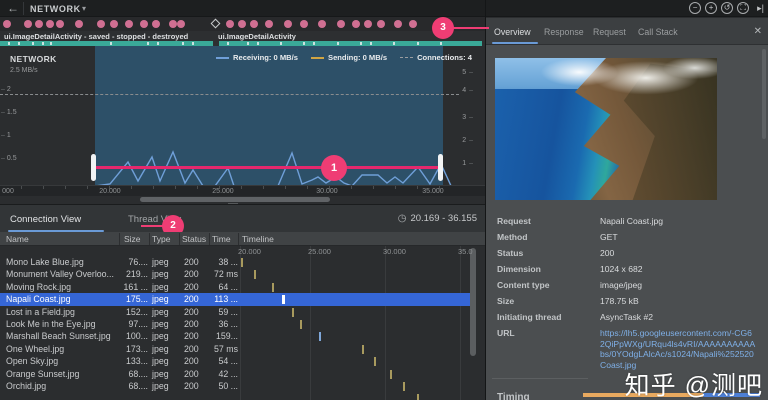 This screenshot has height=400, width=768. I want to click on panel-scrollbar-thumb, so click(764, 94).